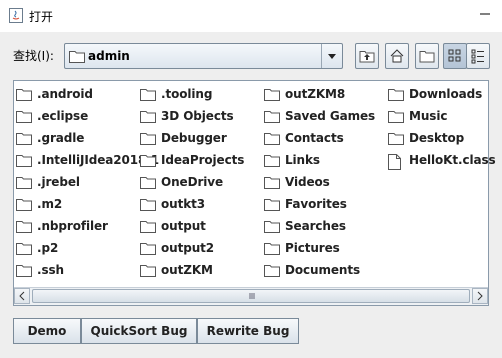  I want to click on file-name: Saved Games, so click(330, 116).